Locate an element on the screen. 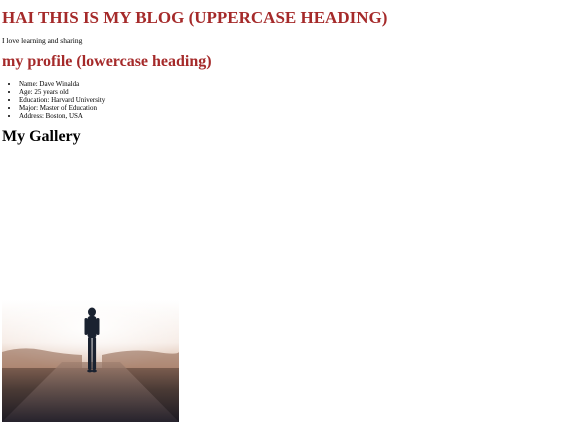  profile-item-education: Education: Harvard University is located at coordinates (62, 100).